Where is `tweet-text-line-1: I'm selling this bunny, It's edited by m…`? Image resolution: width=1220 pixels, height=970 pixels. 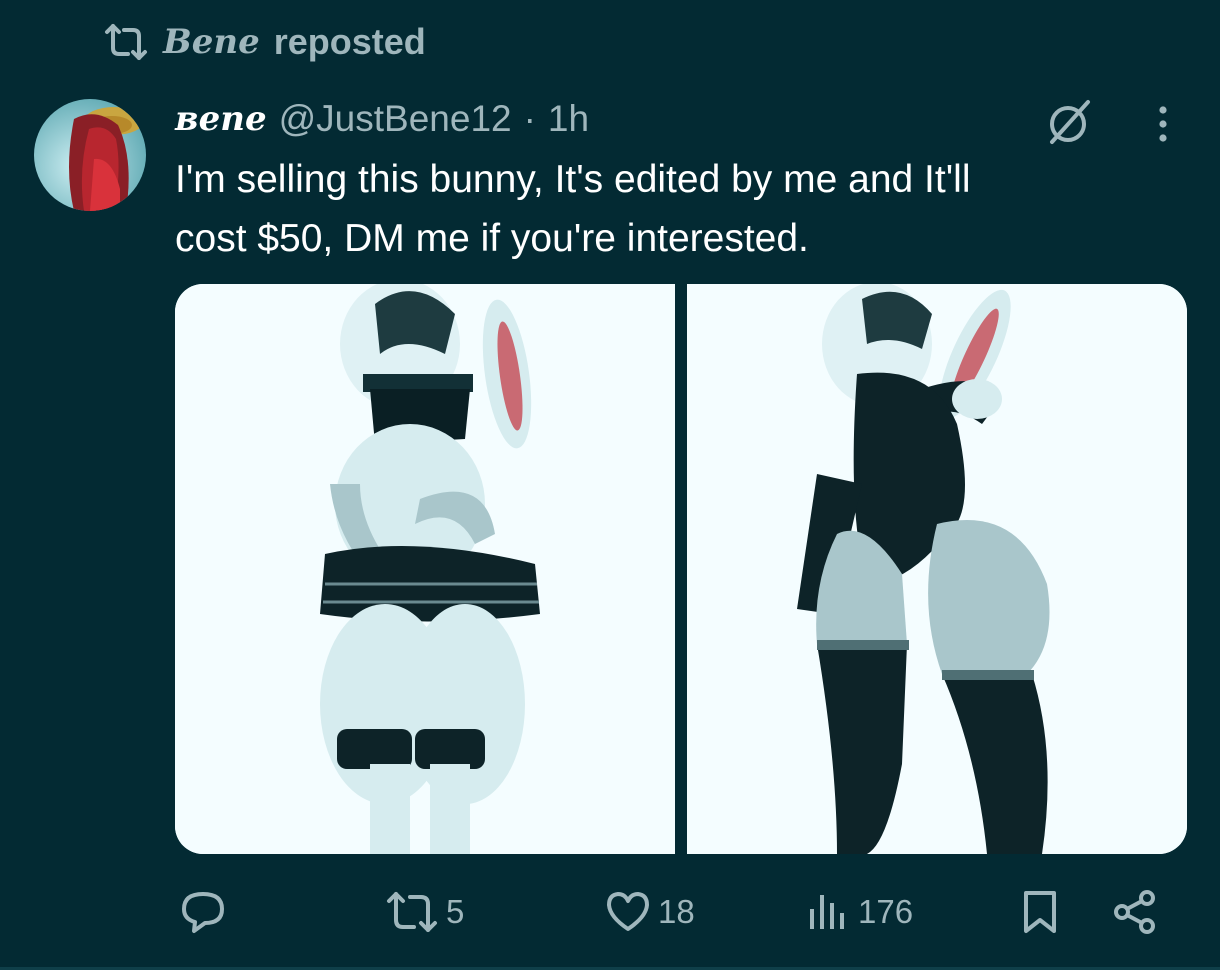
tweet-text-line-1: I'm selling this bunny, It's edited by m… is located at coordinates (573, 179).